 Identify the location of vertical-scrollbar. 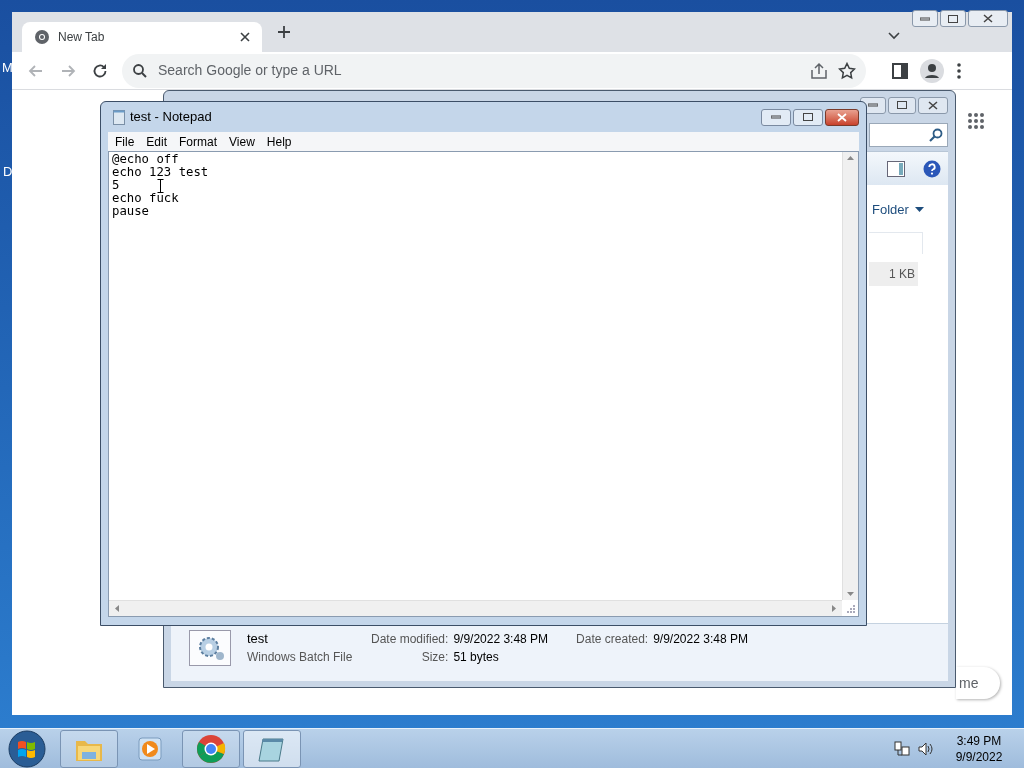
(850, 376).